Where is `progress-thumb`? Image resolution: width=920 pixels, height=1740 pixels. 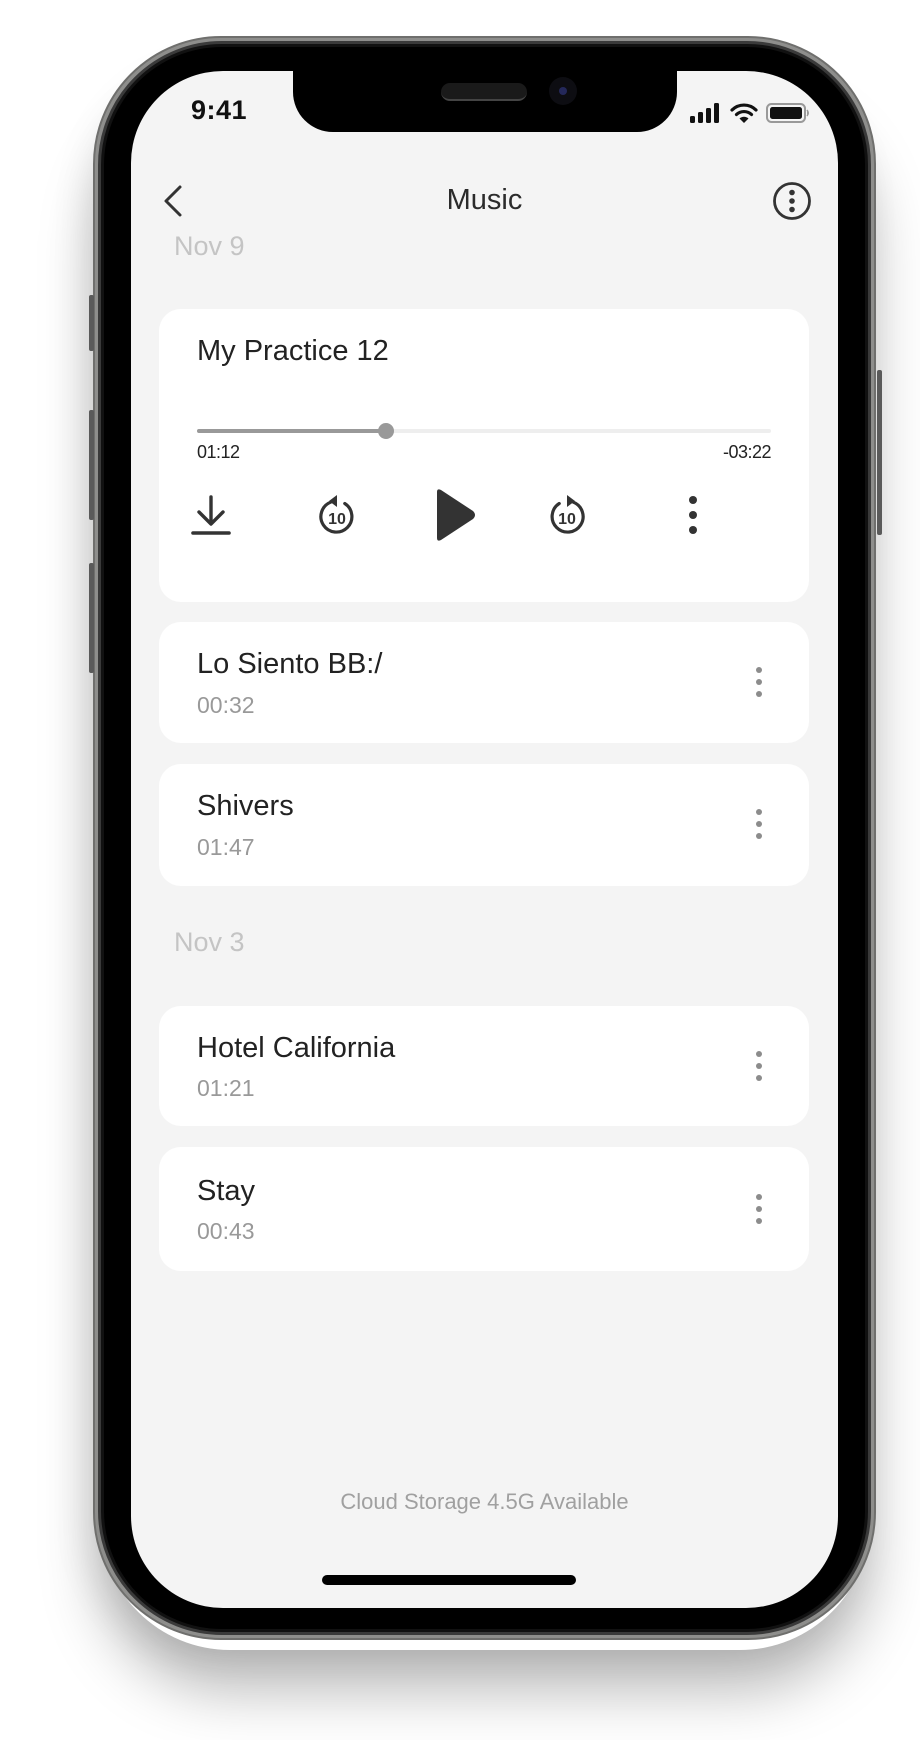
progress-thumb is located at coordinates (386, 431).